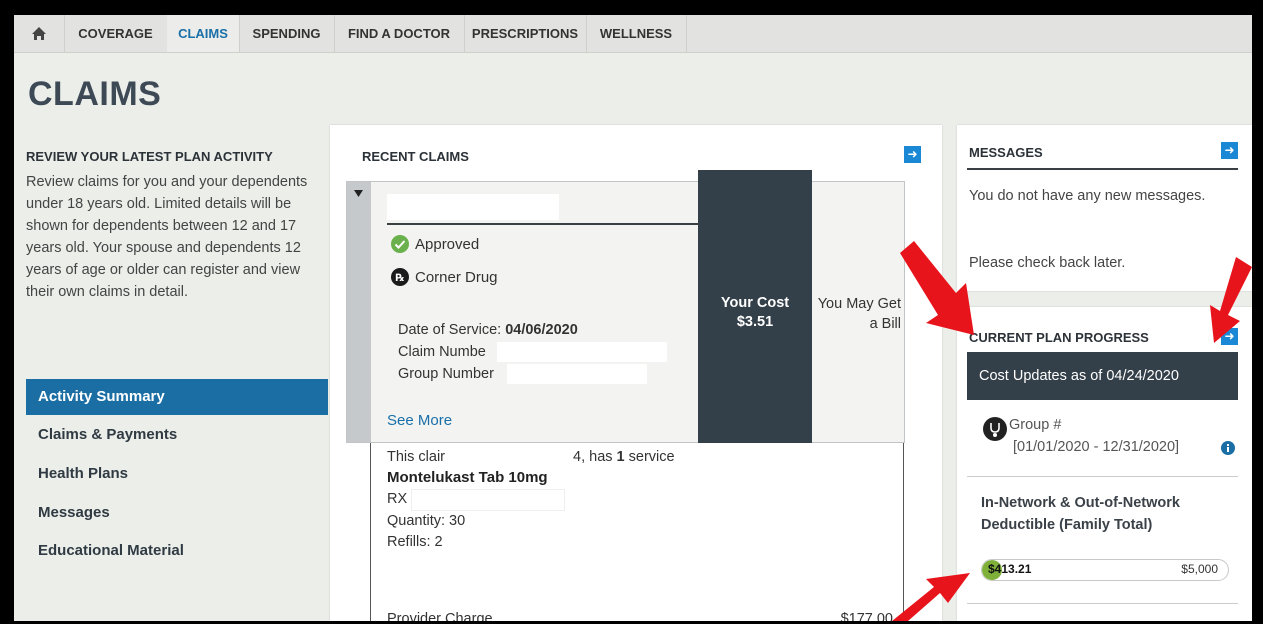  What do you see at coordinates (95, 94) in the screenshot?
I see `page-title: CLAIMS` at bounding box center [95, 94].